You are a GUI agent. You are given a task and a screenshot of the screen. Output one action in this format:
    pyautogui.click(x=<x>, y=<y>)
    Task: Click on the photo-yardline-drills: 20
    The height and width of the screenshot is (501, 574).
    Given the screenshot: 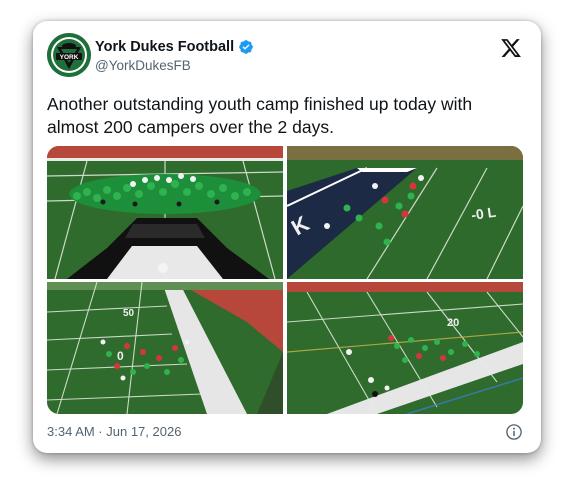 What is the action you would take?
    pyautogui.click(x=405, y=348)
    